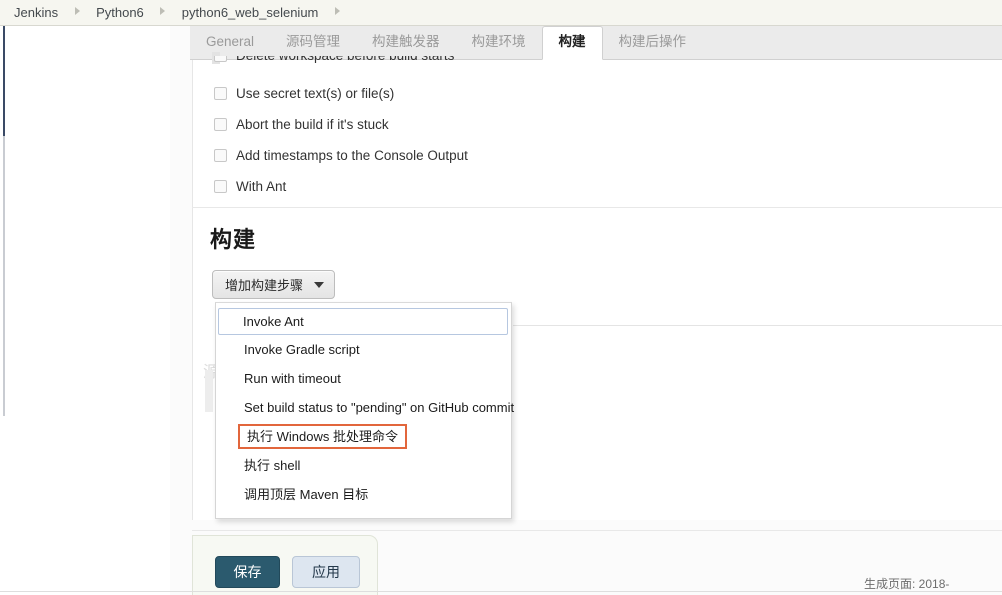 The width and height of the screenshot is (1002, 595). I want to click on add-build-step-label: 增加构建步骤, so click(264, 285).